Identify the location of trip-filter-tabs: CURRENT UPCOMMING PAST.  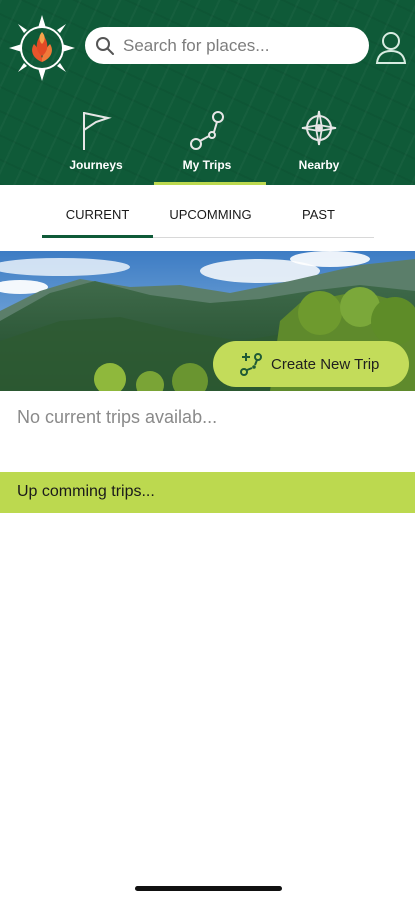
(207, 212).